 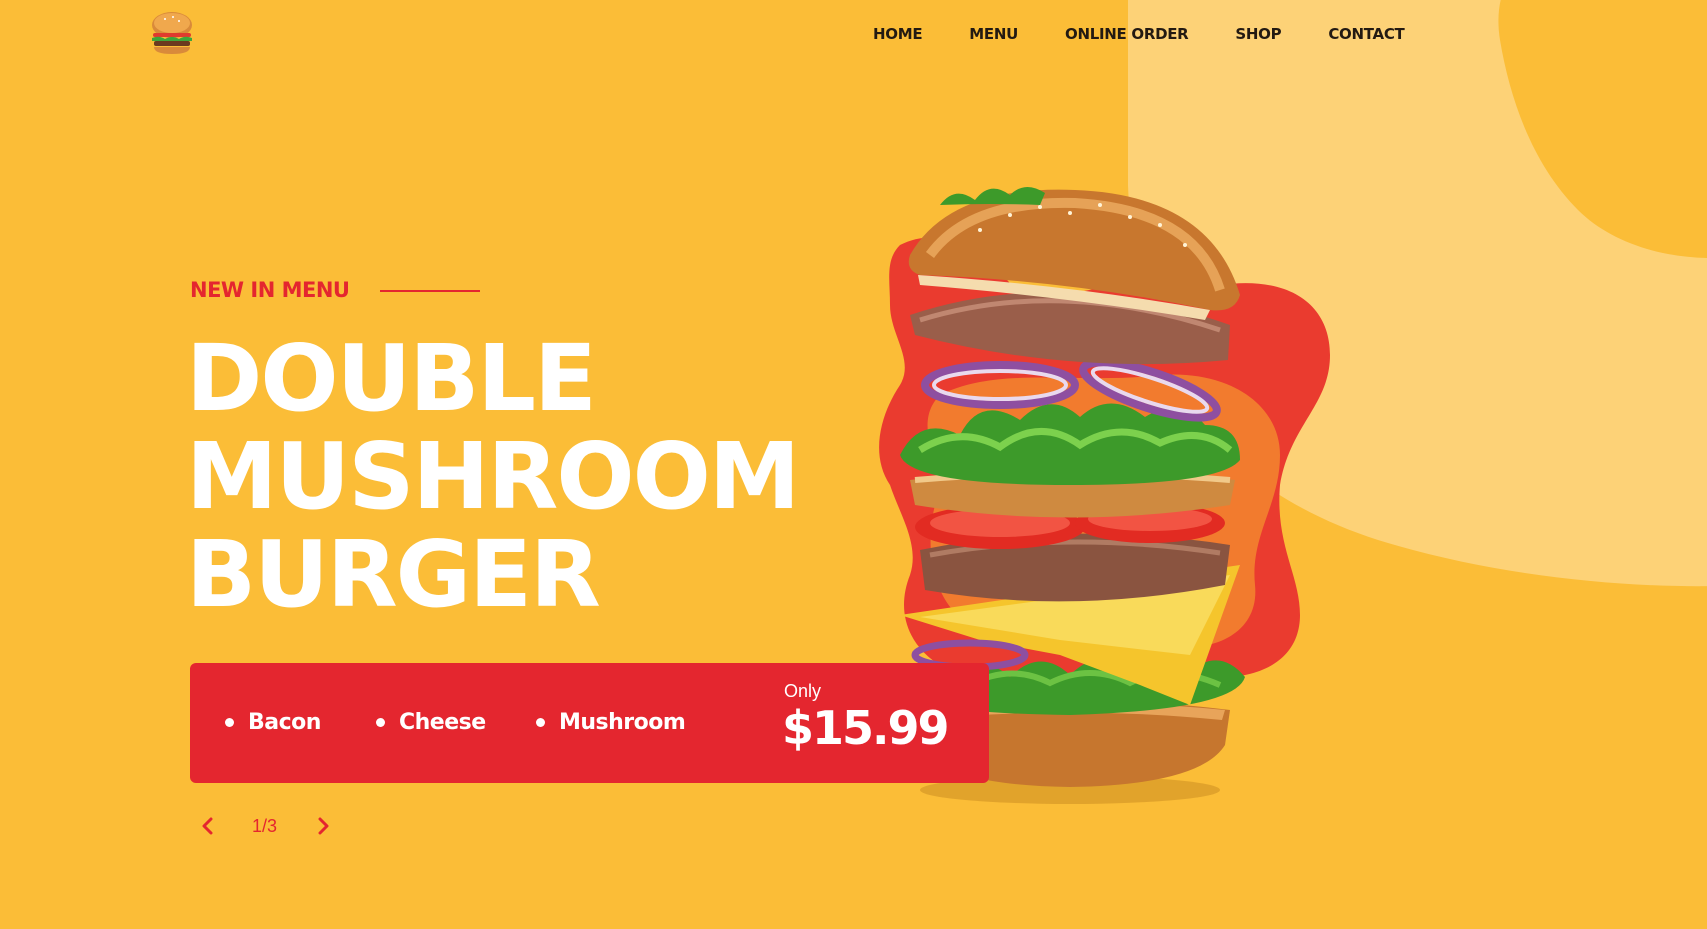 What do you see at coordinates (284, 722) in the screenshot?
I see `ingredient-label: Bacon` at bounding box center [284, 722].